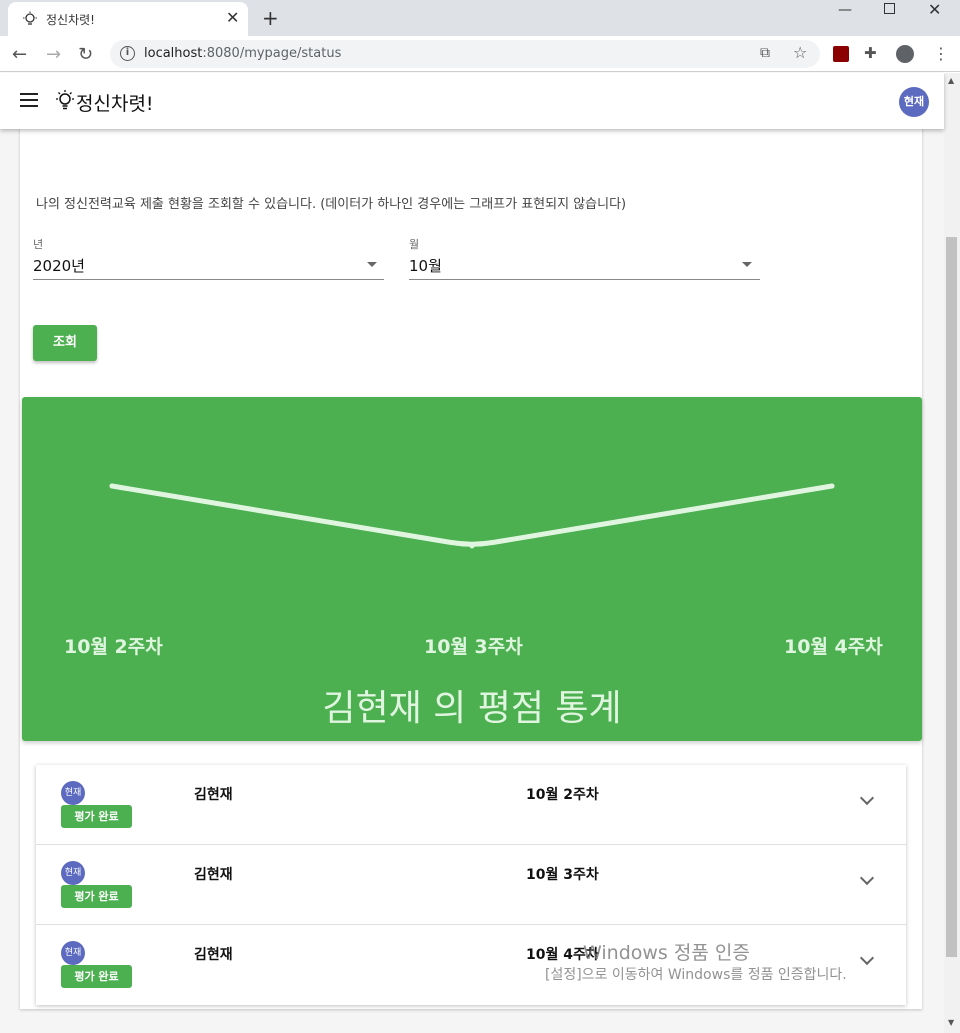 This screenshot has width=960, height=1033. Describe the element at coordinates (845, 10) in the screenshot. I see `window-minimize-icon: —` at that location.